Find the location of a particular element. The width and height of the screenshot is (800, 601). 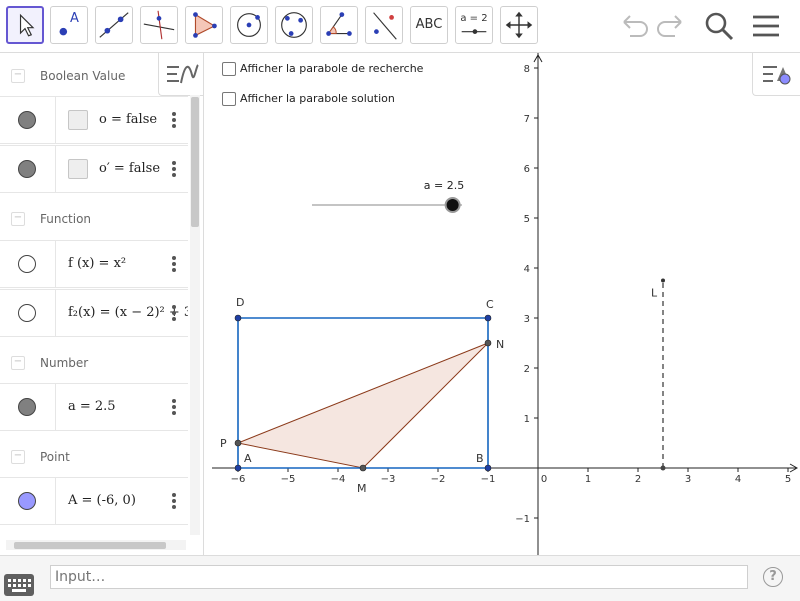

search-button is located at coordinates (719, 26).